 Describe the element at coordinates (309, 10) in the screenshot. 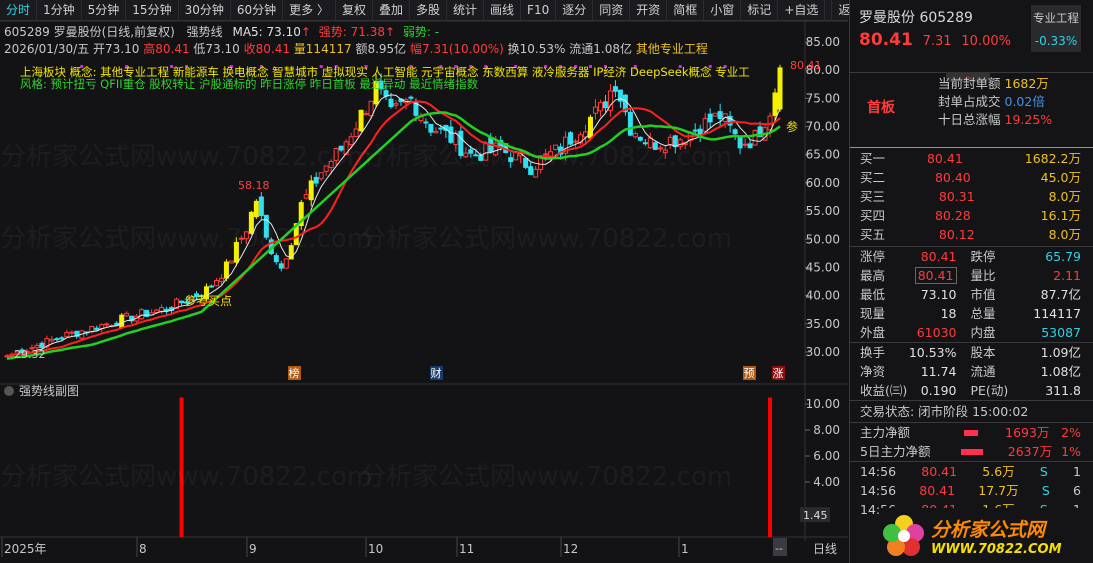

I see `tab-period-6: 更多 〉` at that location.